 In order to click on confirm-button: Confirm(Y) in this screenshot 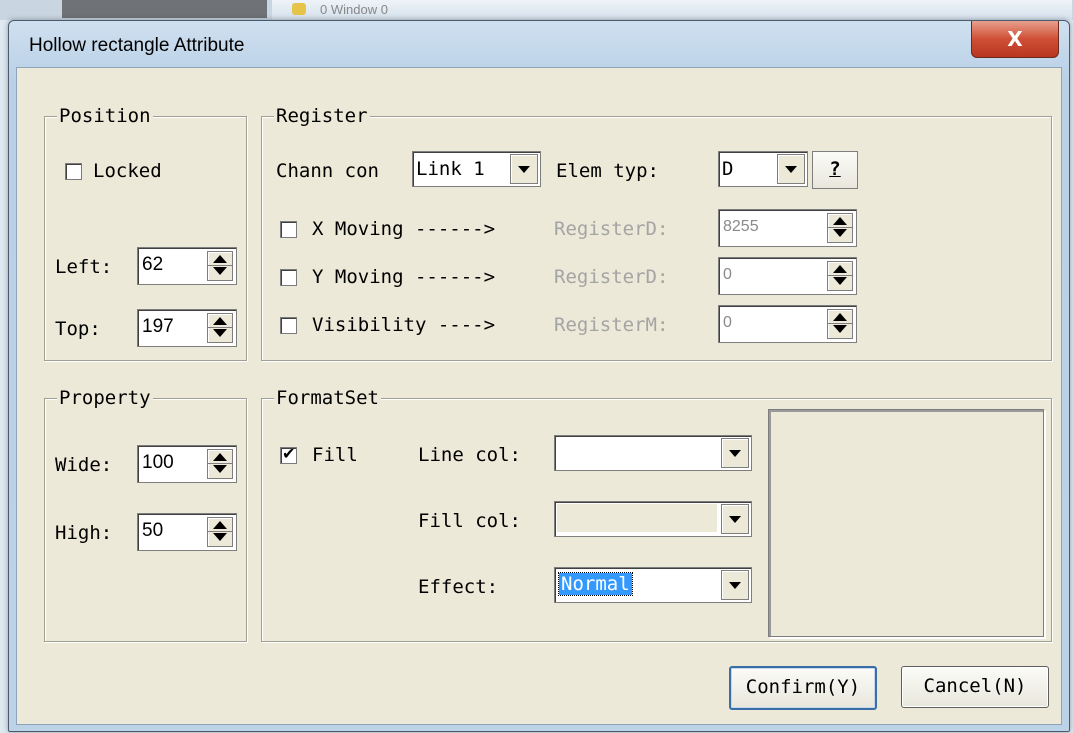, I will do `click(803, 688)`.